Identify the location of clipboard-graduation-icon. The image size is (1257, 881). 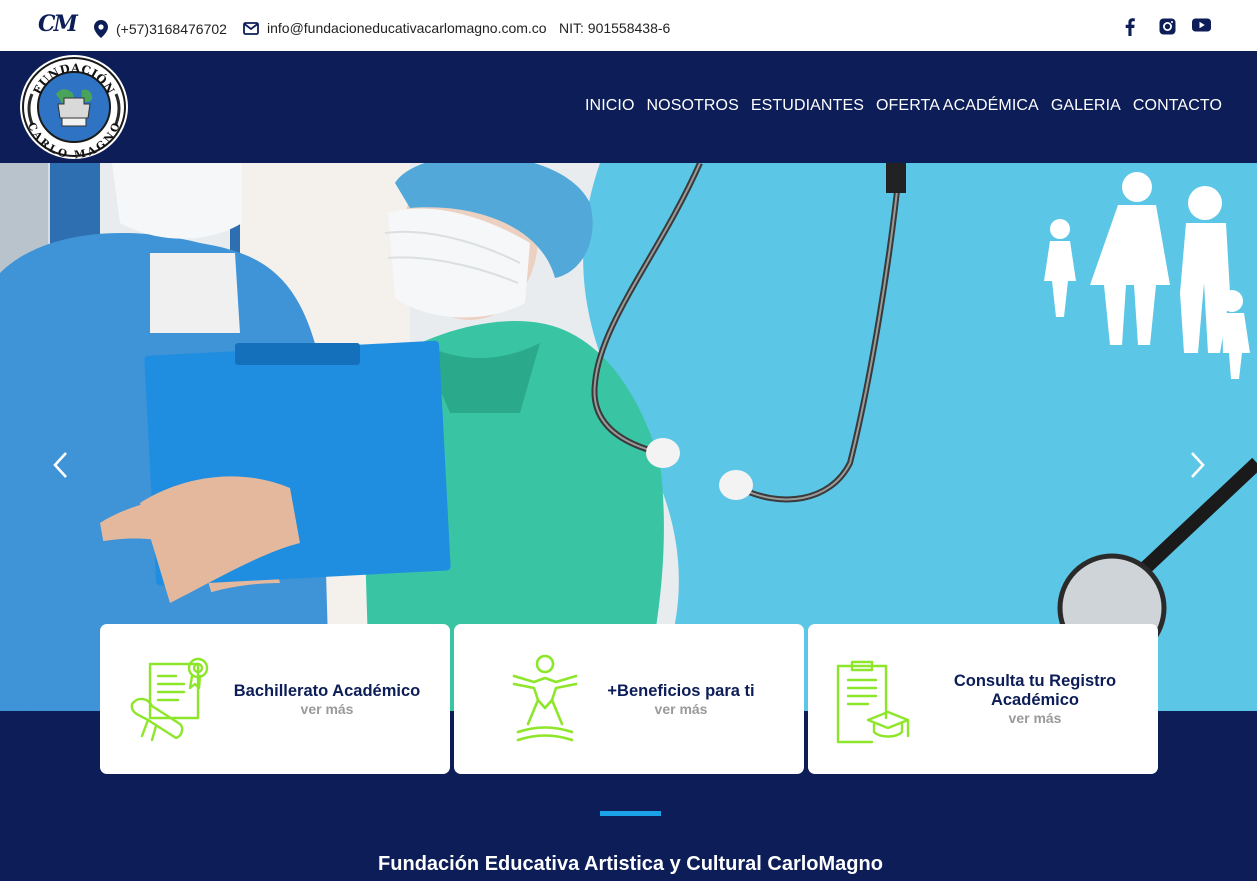
(873, 702).